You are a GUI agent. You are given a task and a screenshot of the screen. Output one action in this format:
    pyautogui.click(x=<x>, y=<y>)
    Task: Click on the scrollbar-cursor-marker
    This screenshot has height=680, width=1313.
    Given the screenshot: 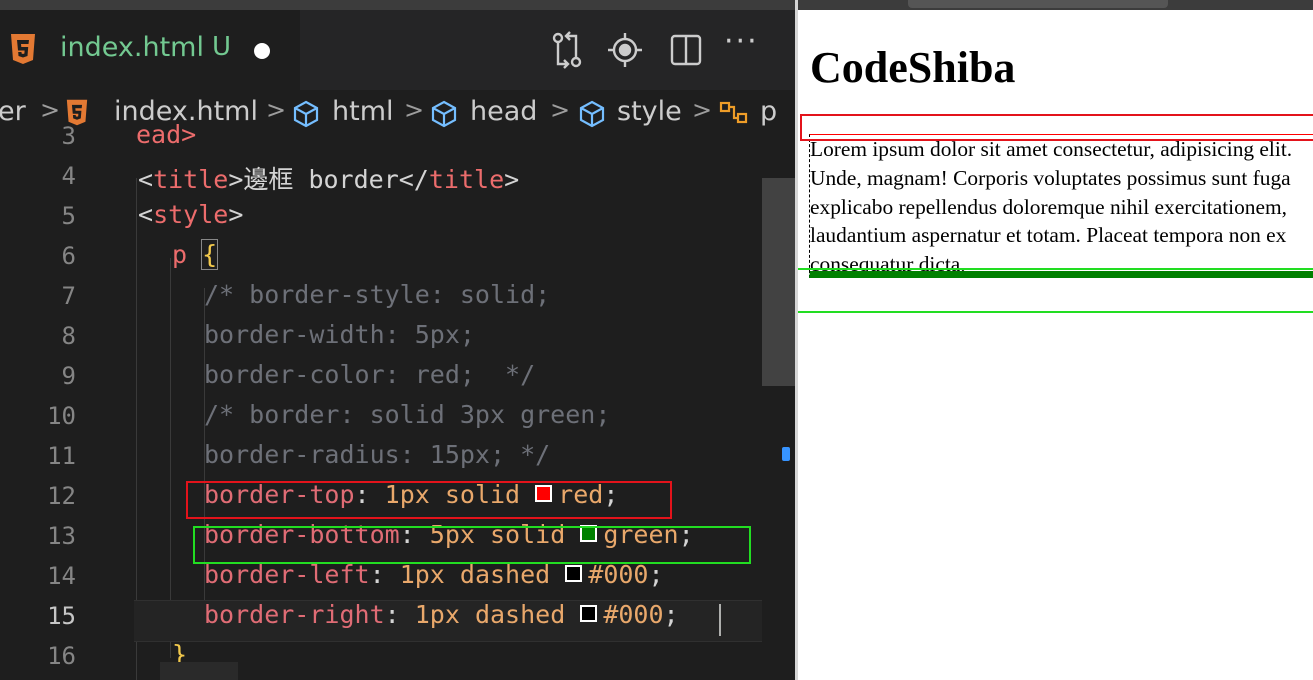 What is the action you would take?
    pyautogui.click(x=786, y=454)
    